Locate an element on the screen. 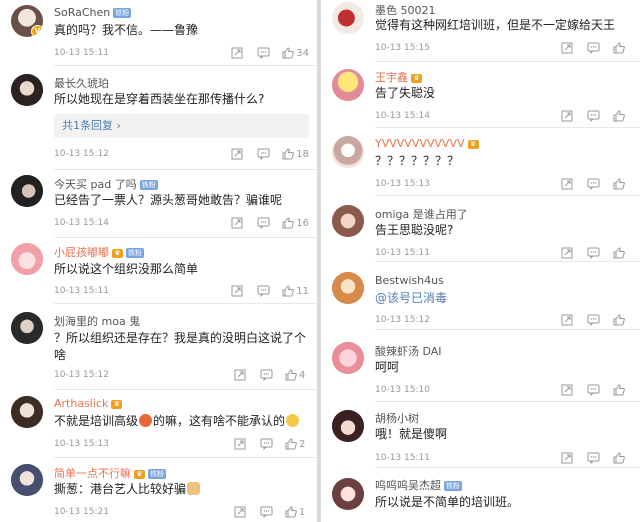 This screenshot has width=640, height=522. like-button: 16 is located at coordinates (292, 223).